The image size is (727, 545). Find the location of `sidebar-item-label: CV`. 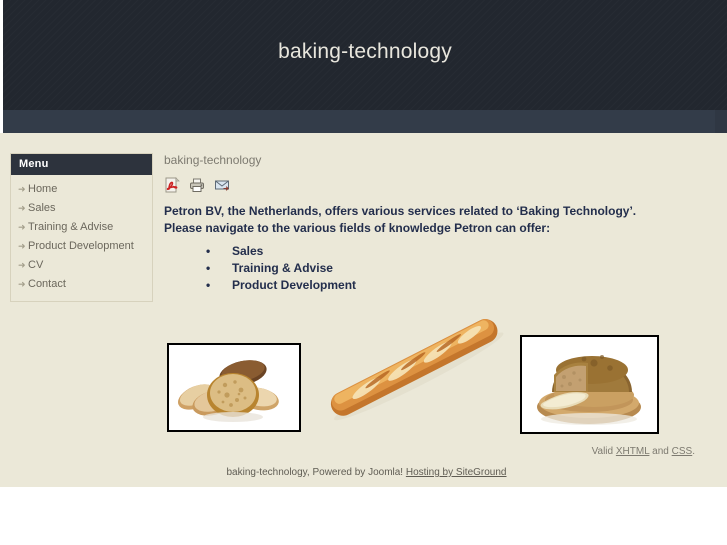

sidebar-item-label: CV is located at coordinates (36, 265).